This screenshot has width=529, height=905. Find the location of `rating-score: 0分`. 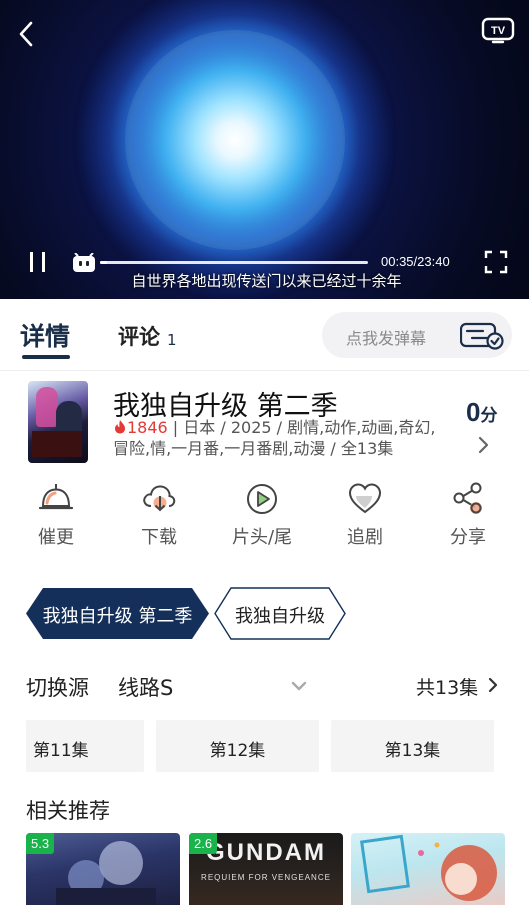

rating-score: 0分 is located at coordinates (481, 412).